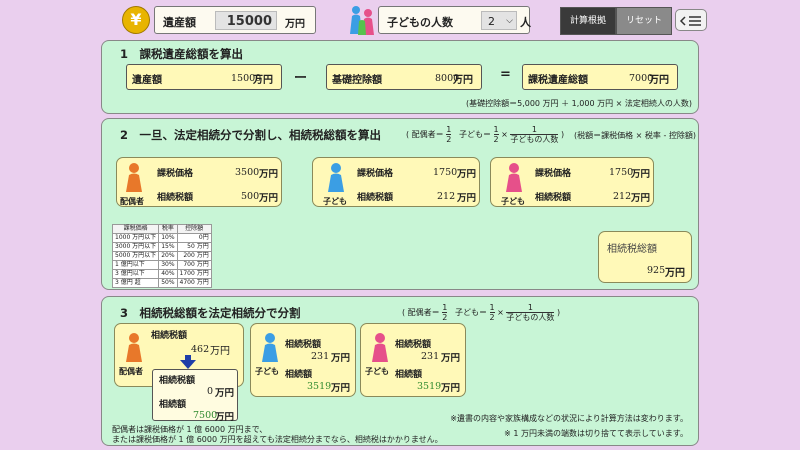 The height and width of the screenshot is (450, 800). What do you see at coordinates (179, 22) in the screenshot?
I see `estate-label: 遺産額` at bounding box center [179, 22].